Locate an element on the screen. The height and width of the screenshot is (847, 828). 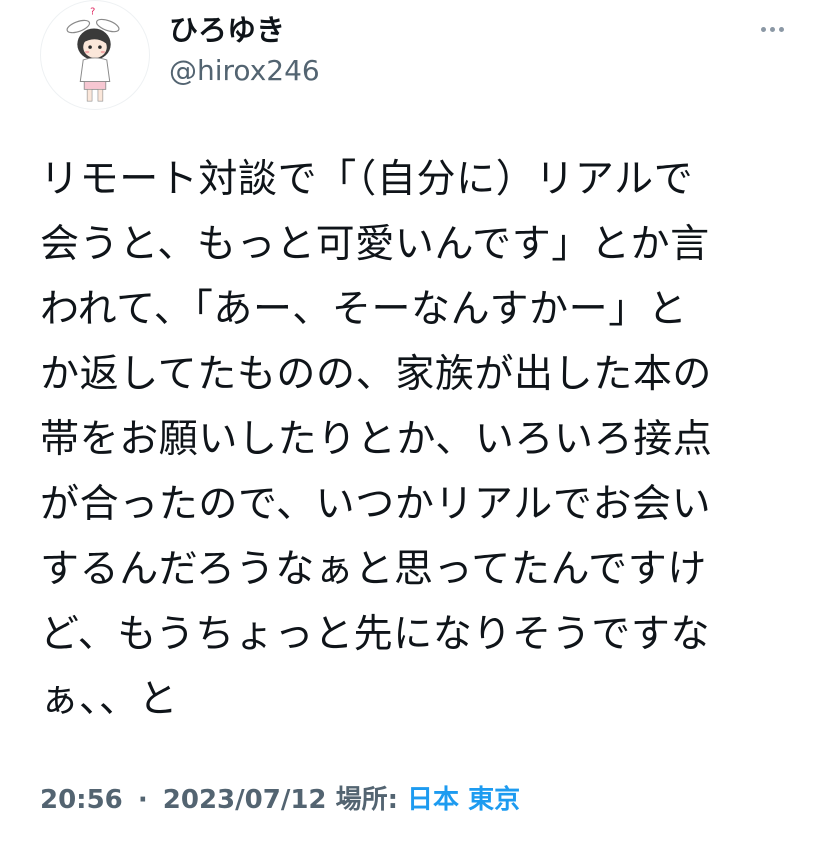
author-display-name: ひろゆき is located at coordinates (227, 30).